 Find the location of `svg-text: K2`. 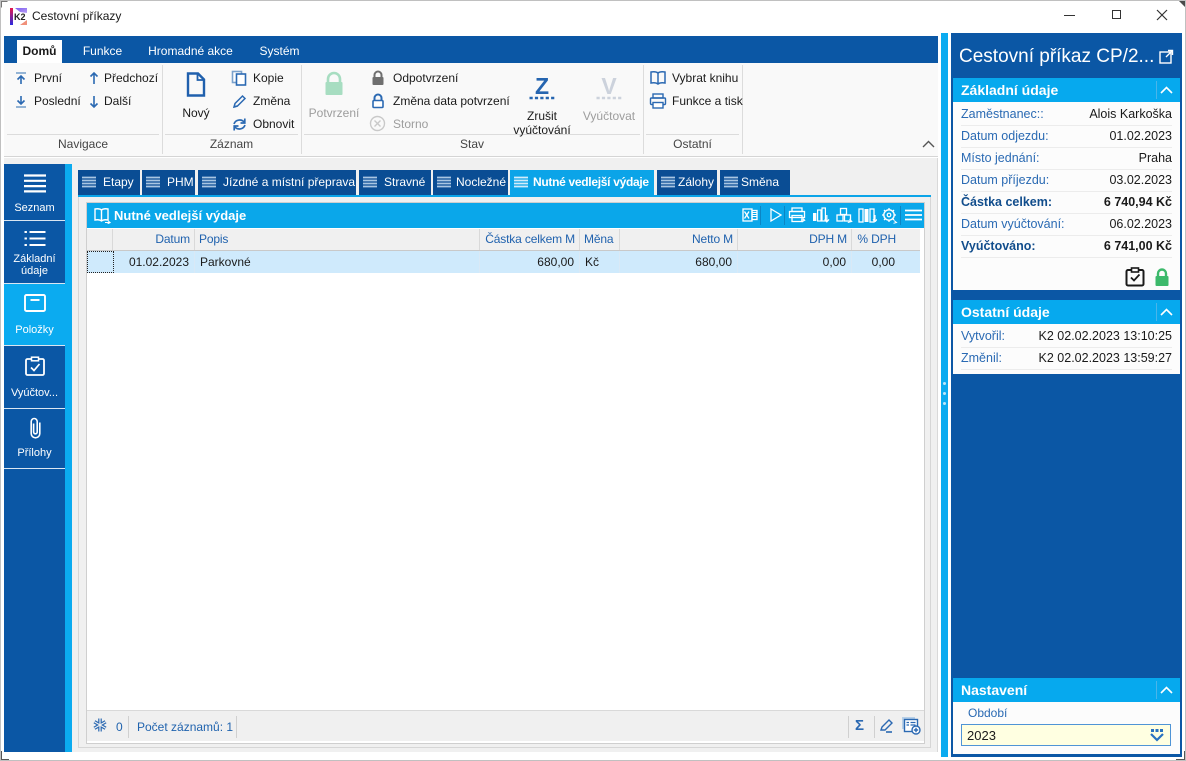

svg-text: K2 is located at coordinates (20, 17).